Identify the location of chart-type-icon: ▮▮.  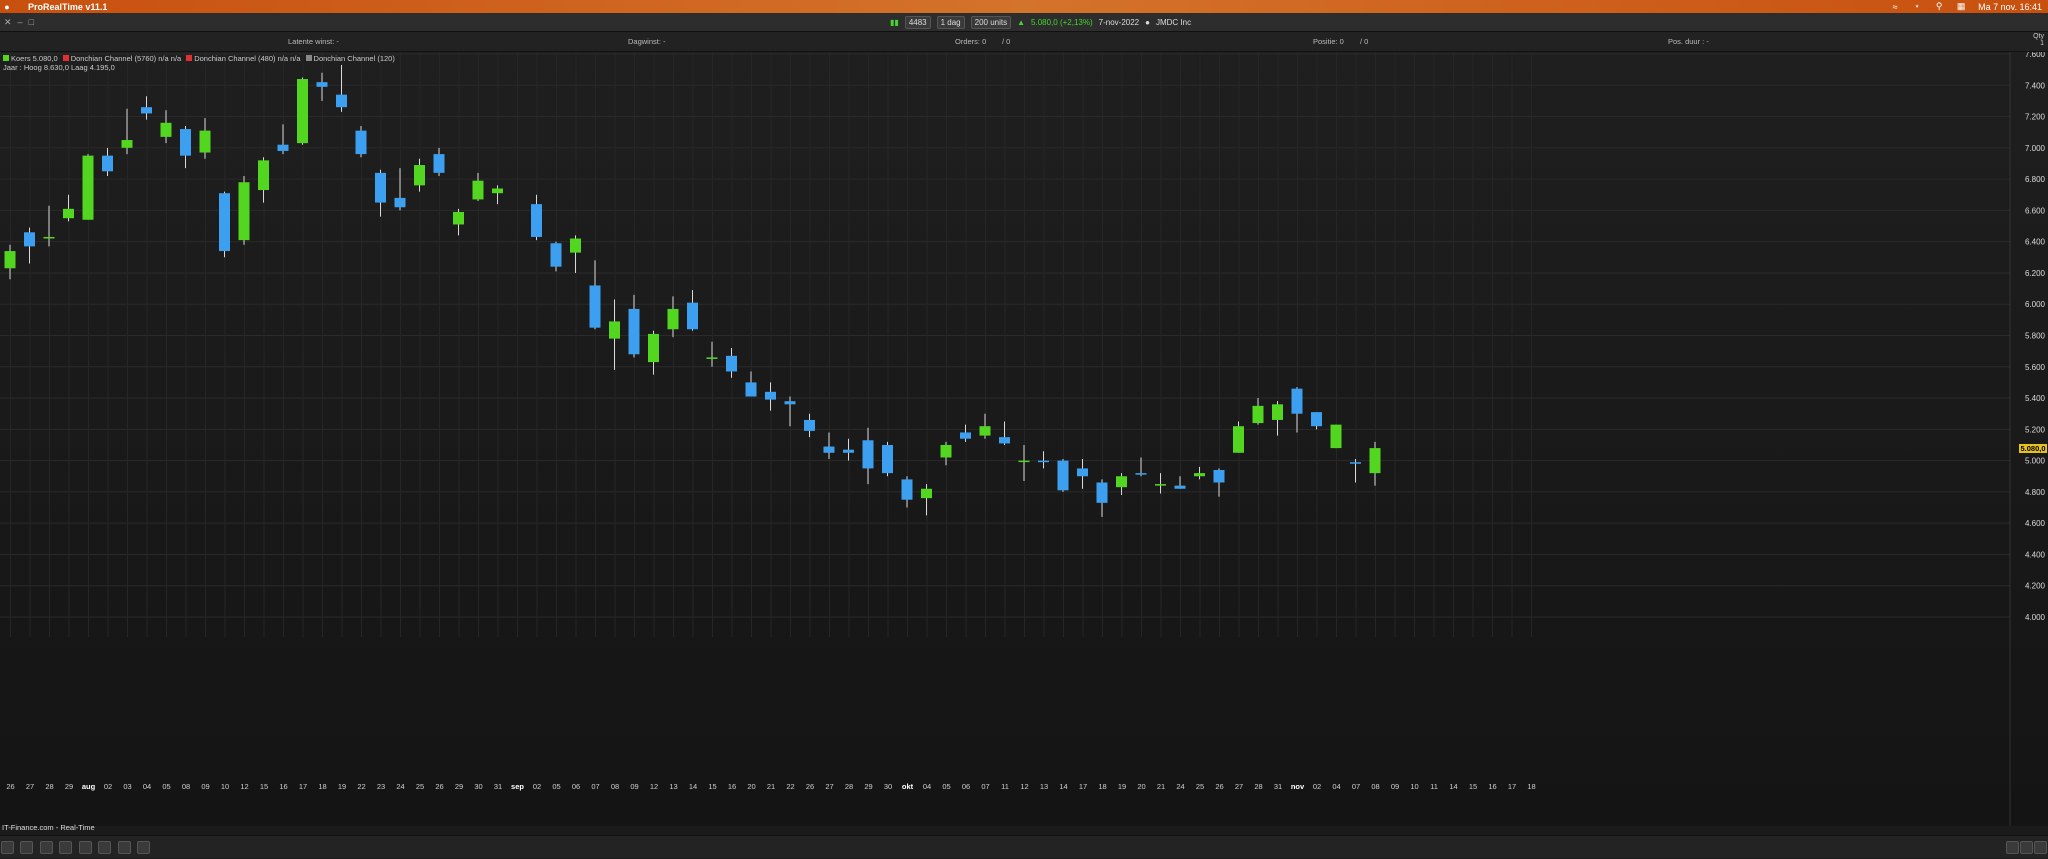
(894, 22).